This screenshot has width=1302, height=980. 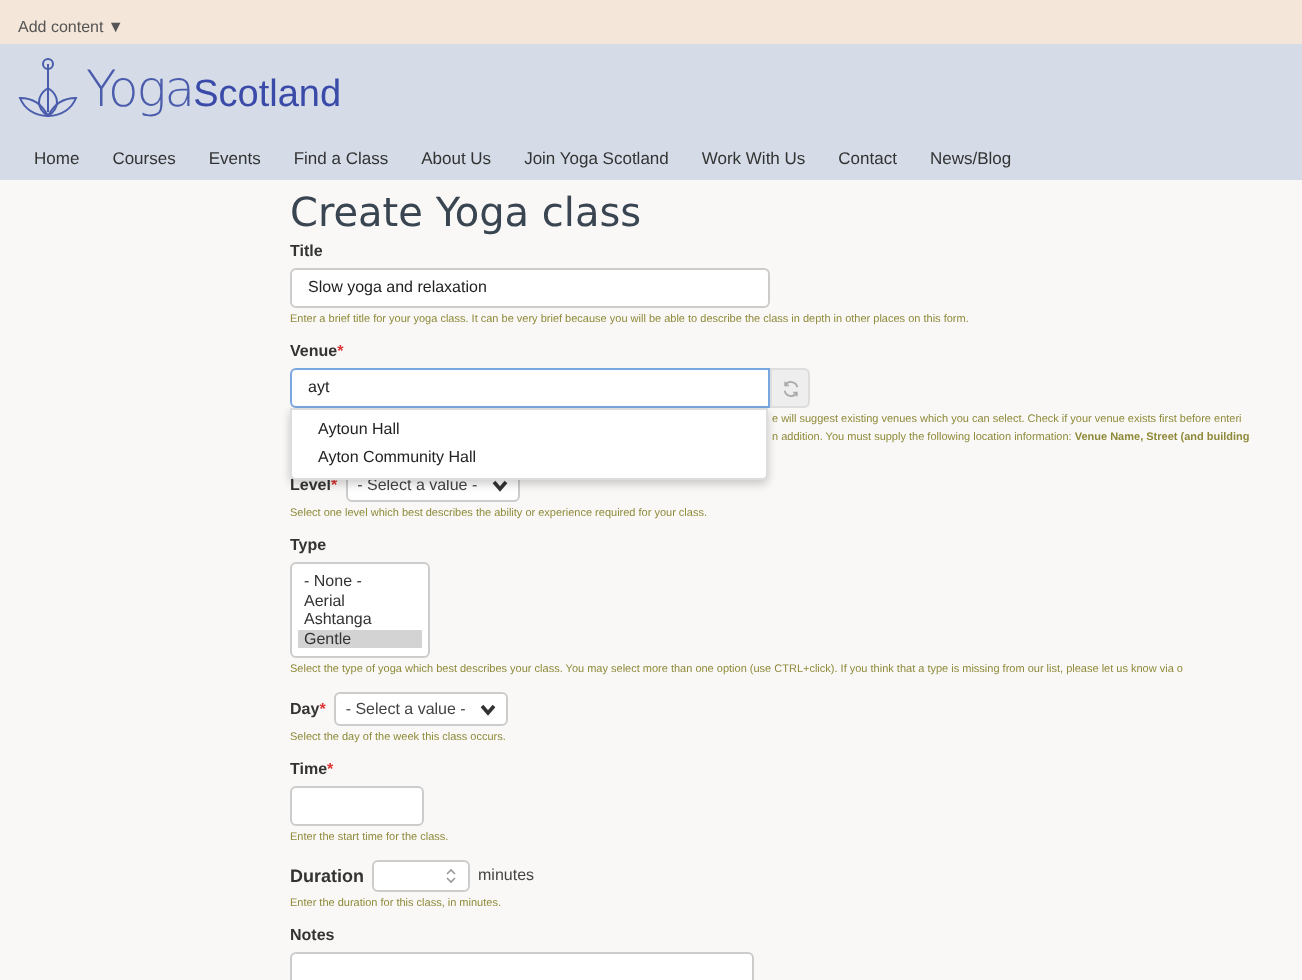 I want to click on listbox-option: Ashtanga, so click(x=360, y=619).